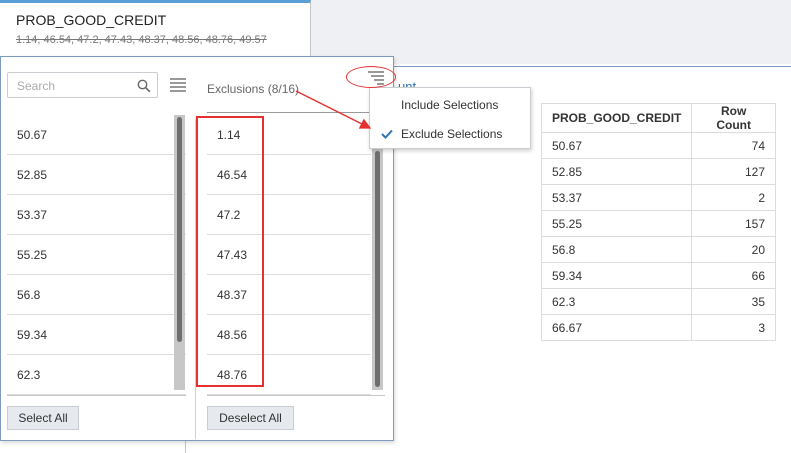 The width and height of the screenshot is (791, 453). I want to click on excluded-list-footer-line, so click(296, 395).